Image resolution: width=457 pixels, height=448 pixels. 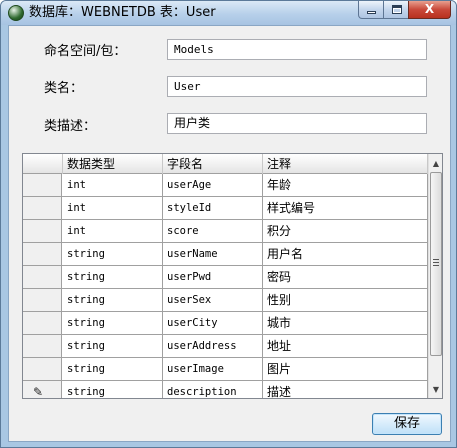 I want to click on window-title: 数据库：WEBNETDB 表：User, so click(x=122, y=12).